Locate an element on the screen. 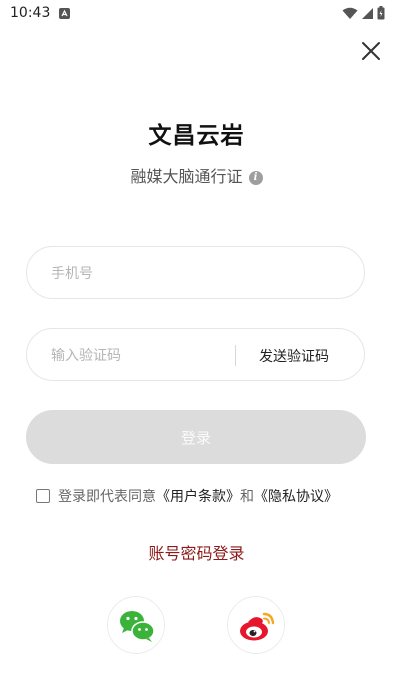 The width and height of the screenshot is (393, 700). close-button is located at coordinates (371, 51).